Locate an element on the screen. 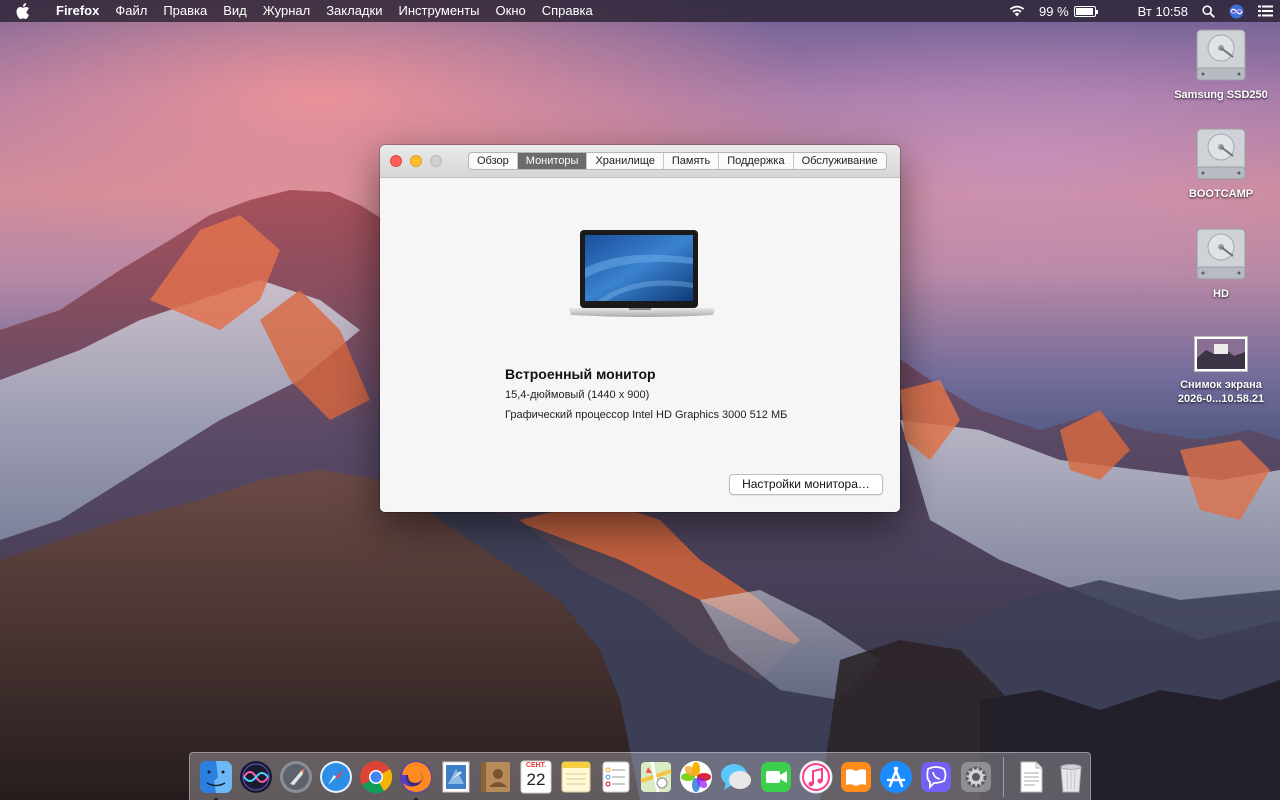 The width and height of the screenshot is (1280, 800). desktop-drive-hd: HD is located at coordinates (1221, 263).